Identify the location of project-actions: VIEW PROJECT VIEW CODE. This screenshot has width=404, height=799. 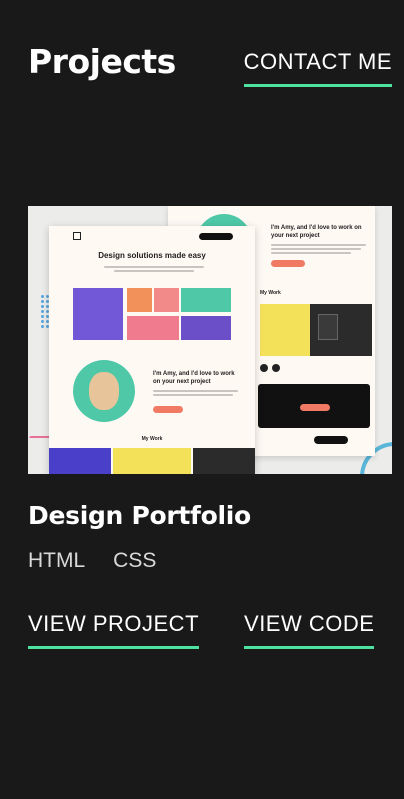
(201, 629).